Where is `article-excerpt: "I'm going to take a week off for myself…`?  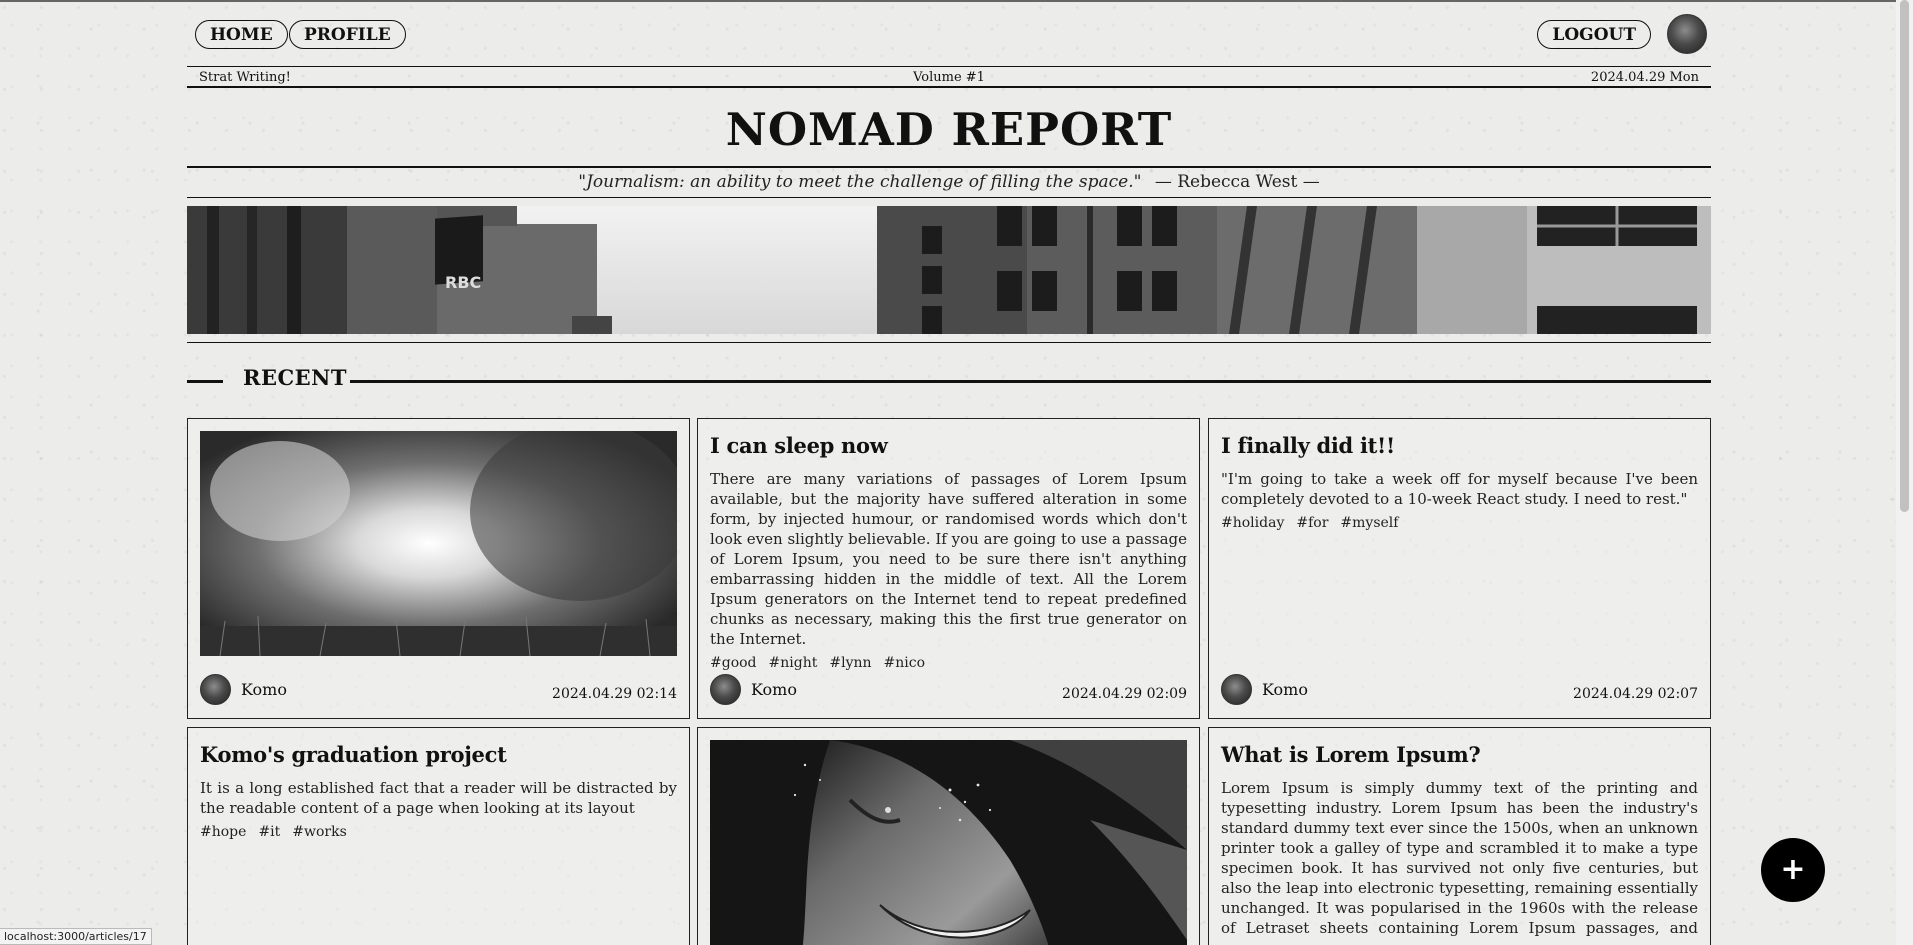
article-excerpt: "I'm going to take a week off for myself… is located at coordinates (1459, 489).